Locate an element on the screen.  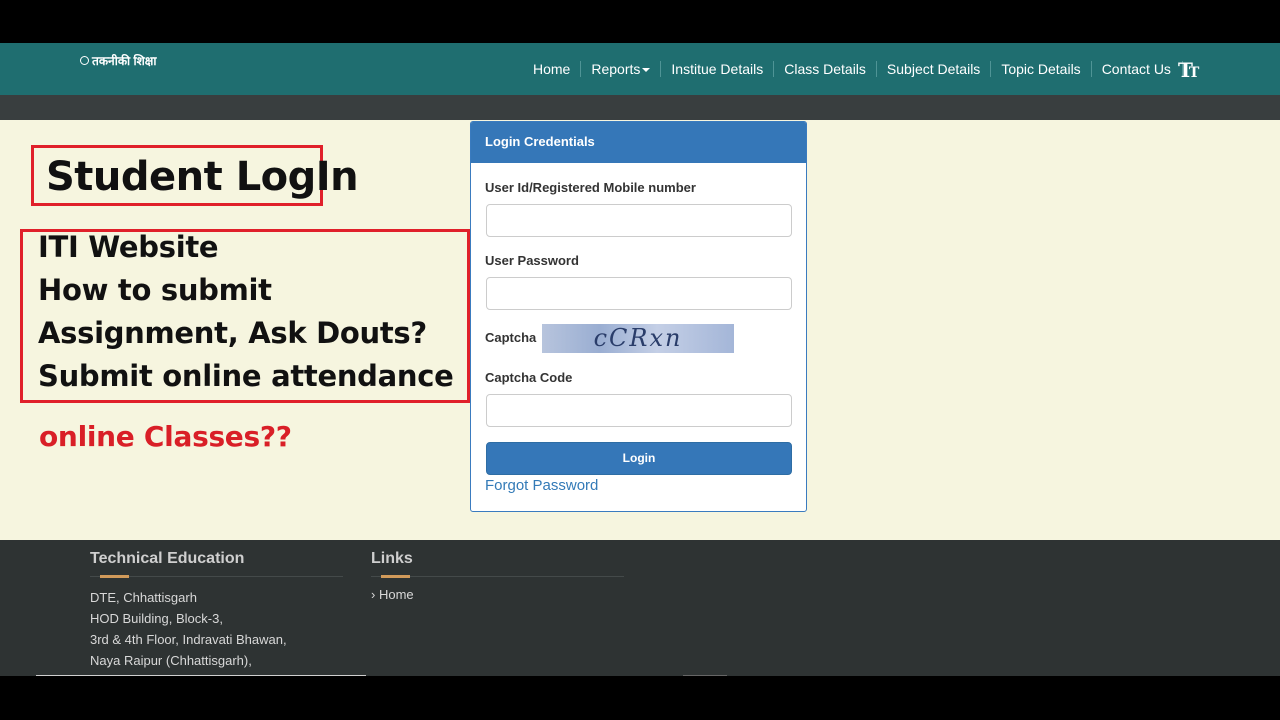
address-line: DTE, Chhattisgarh is located at coordinates (143, 597).